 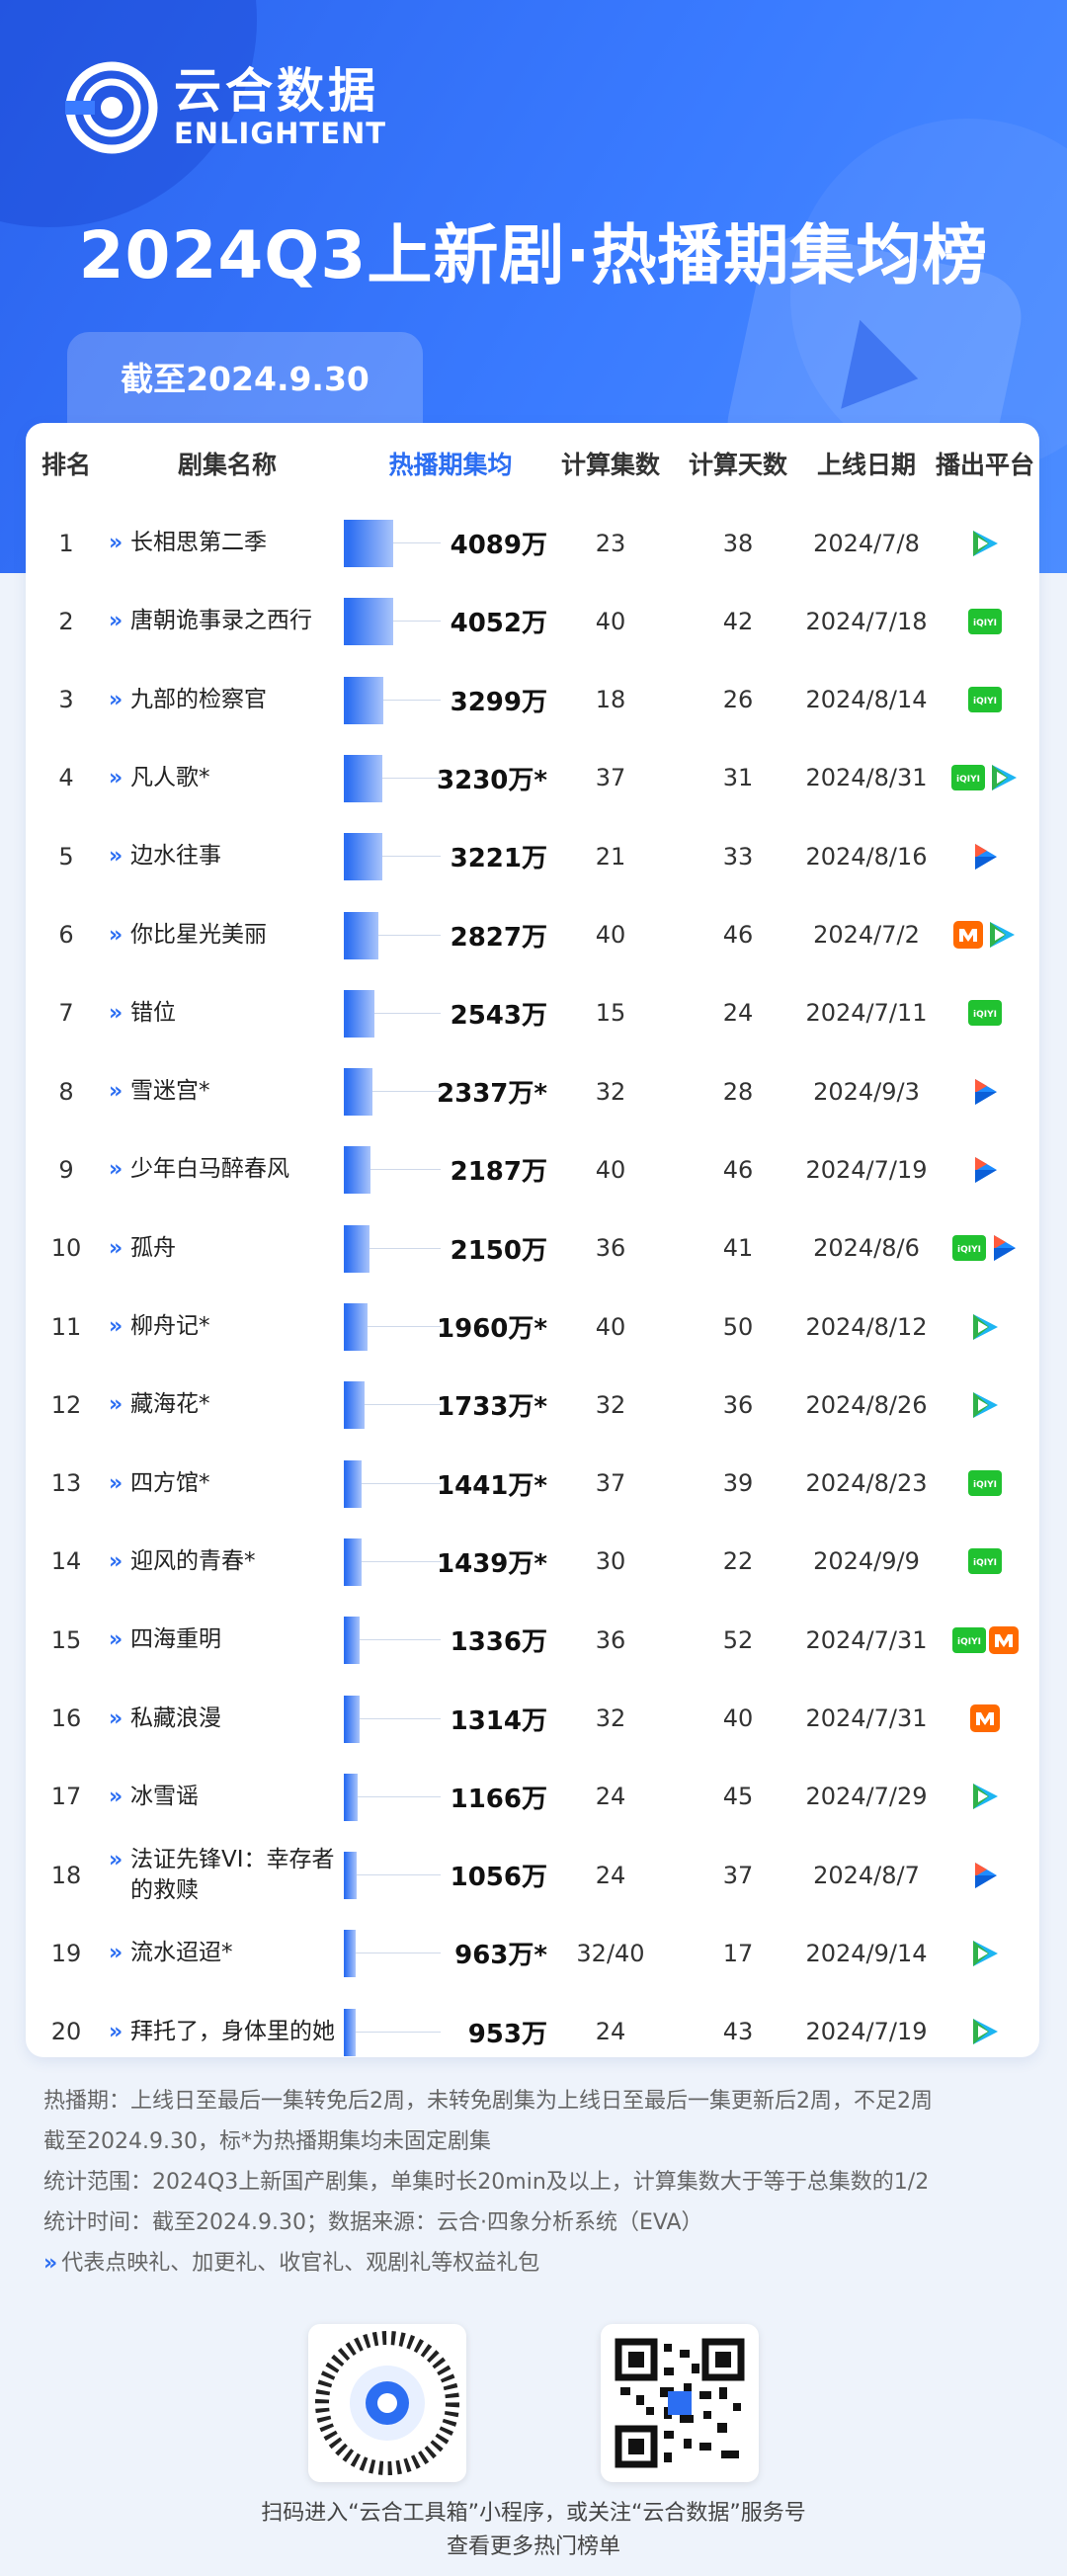 I want to click on table-row: 7 错位 2543万 15 24 2024/7/11 iQIYI, so click(x=532, y=1013).